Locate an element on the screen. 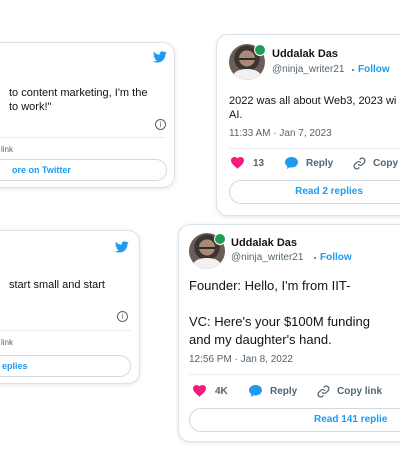 The width and height of the screenshot is (400, 470). read-more-on-twitter-button: ore on Twitter is located at coordinates (83, 170).